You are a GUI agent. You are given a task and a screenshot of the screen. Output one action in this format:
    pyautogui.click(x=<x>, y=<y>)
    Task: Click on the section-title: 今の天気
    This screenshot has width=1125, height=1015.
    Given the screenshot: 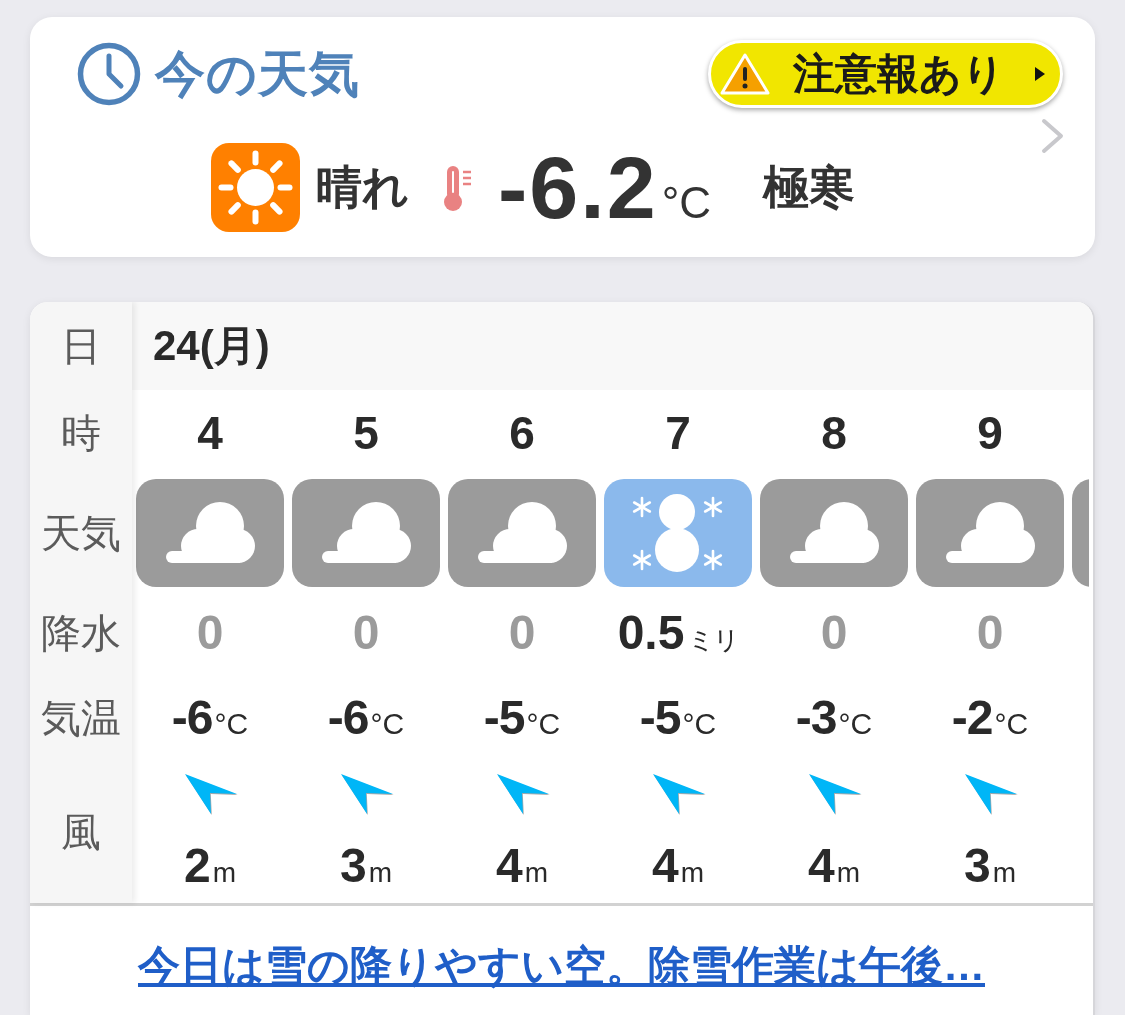 What is the action you would take?
    pyautogui.click(x=257, y=74)
    